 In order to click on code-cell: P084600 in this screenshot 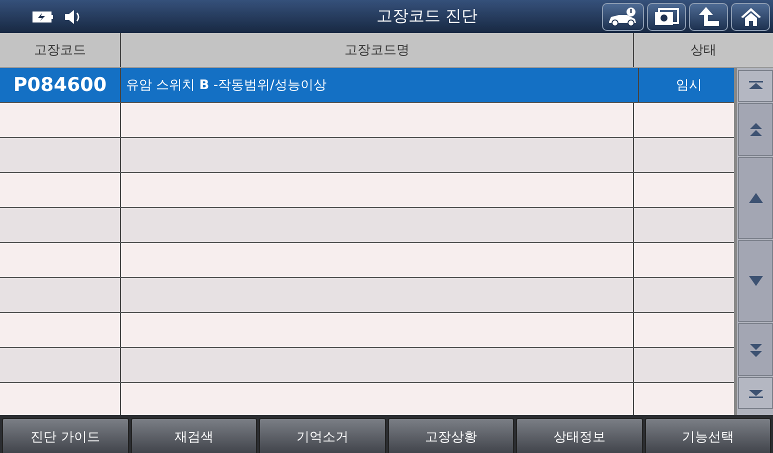, I will do `click(60, 85)`.